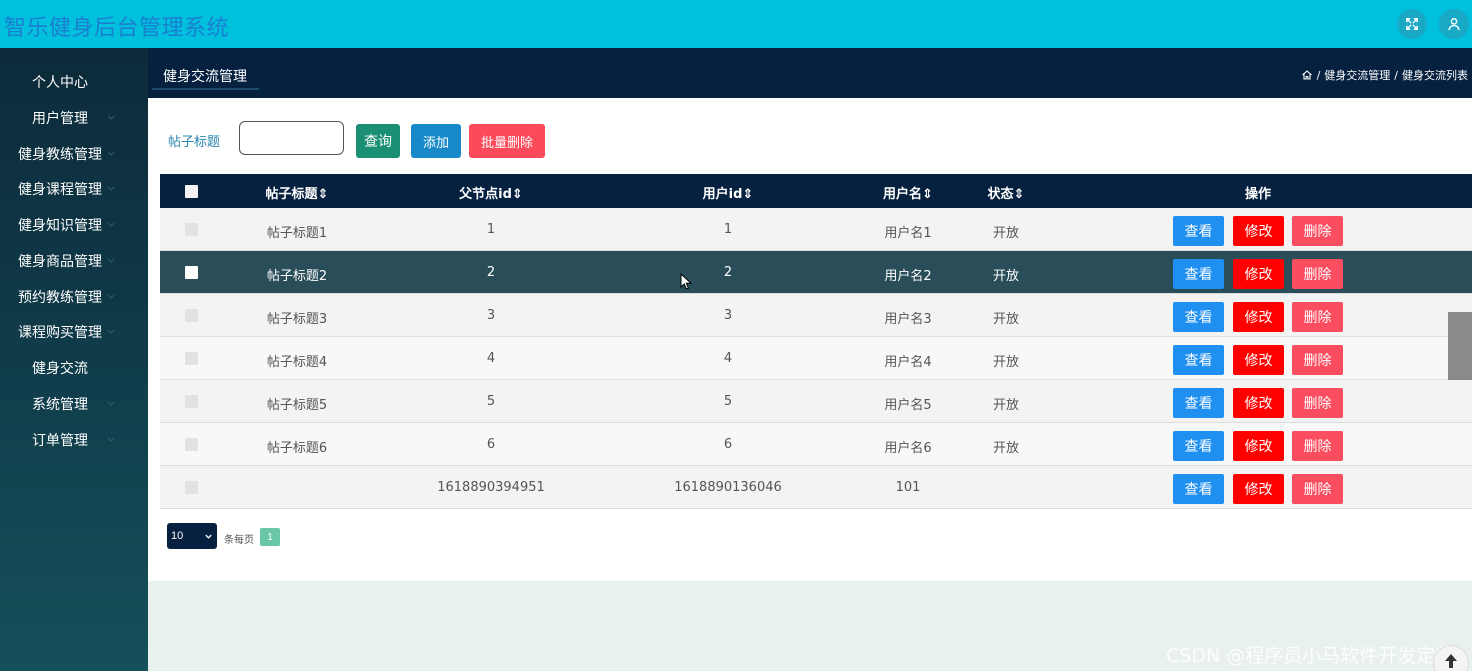  I want to click on home-icon, so click(1307, 75).